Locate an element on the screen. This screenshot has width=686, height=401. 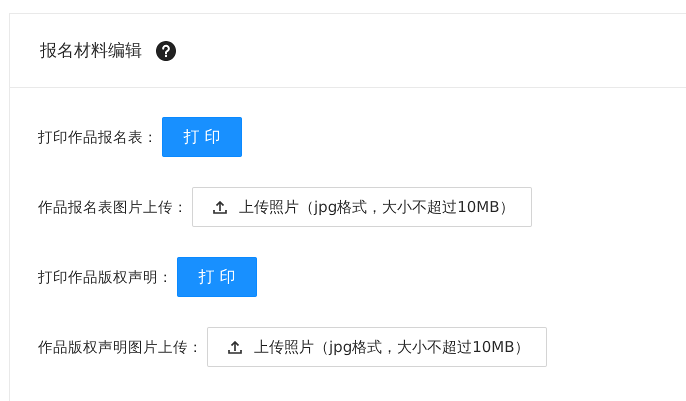
help-icon is located at coordinates (166, 50).